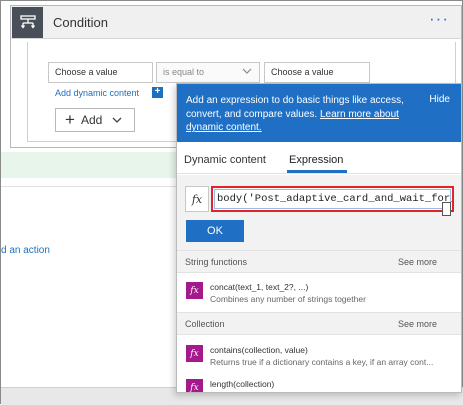 The width and height of the screenshot is (463, 405). Describe the element at coordinates (197, 199) in the screenshot. I see `fx-icon: fx` at that location.